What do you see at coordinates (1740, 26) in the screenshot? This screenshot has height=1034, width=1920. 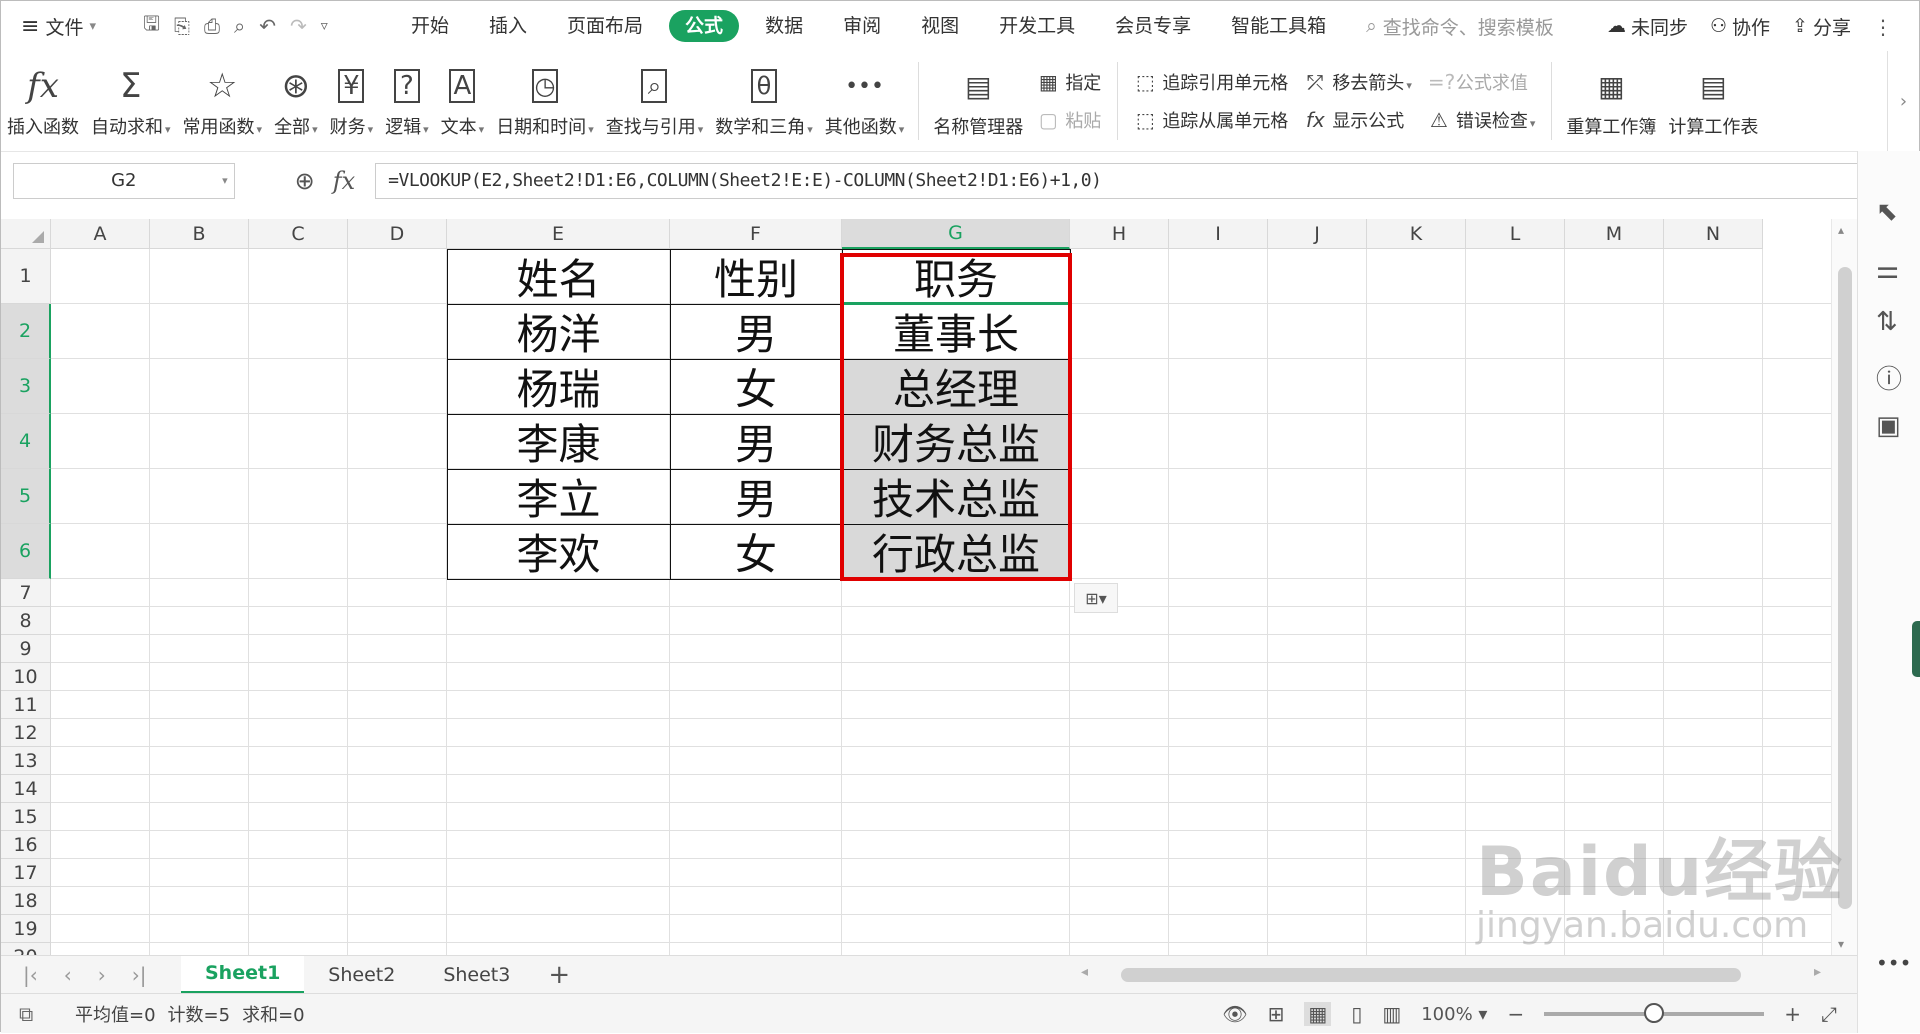 I see `collab-button: ⚇ 协作` at bounding box center [1740, 26].